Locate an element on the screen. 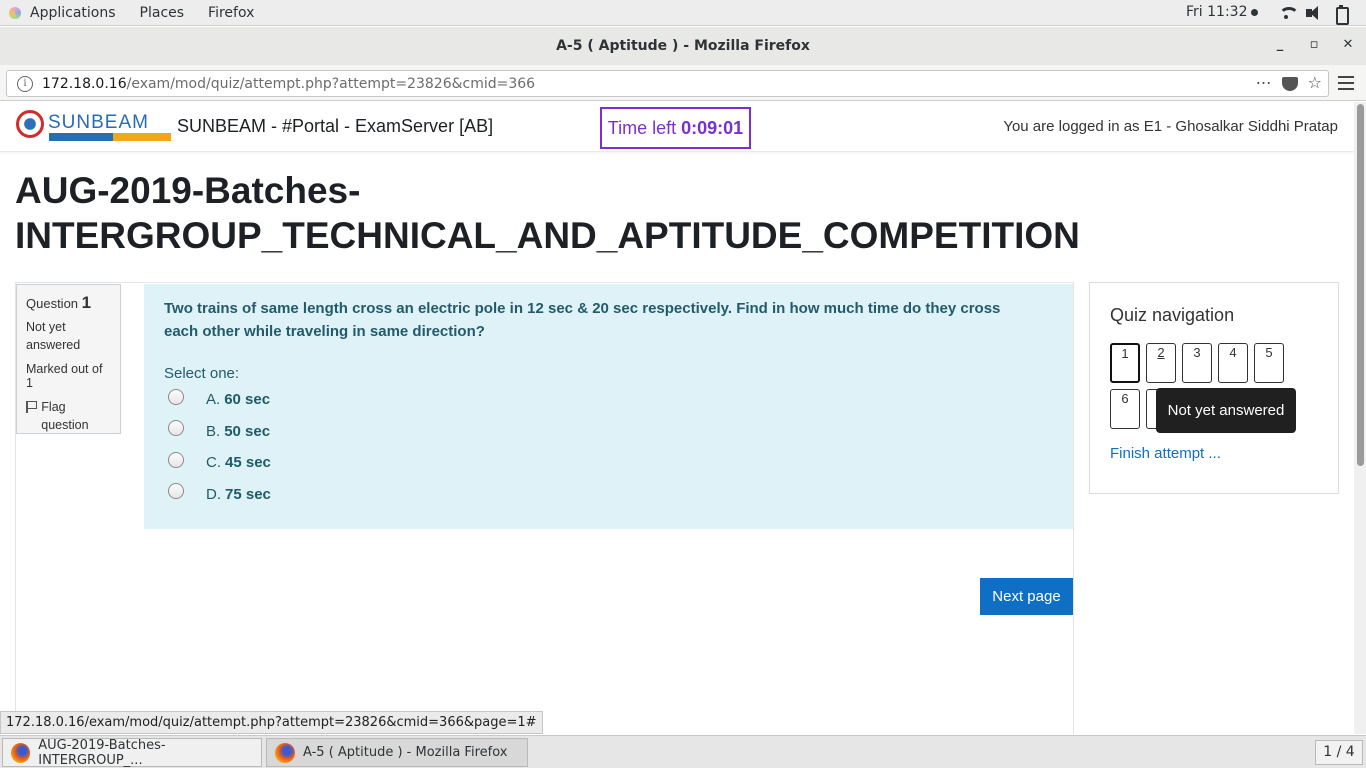  window-title: A-5 ( Aptitude ) - Mozilla Firefox is located at coordinates (683, 46).